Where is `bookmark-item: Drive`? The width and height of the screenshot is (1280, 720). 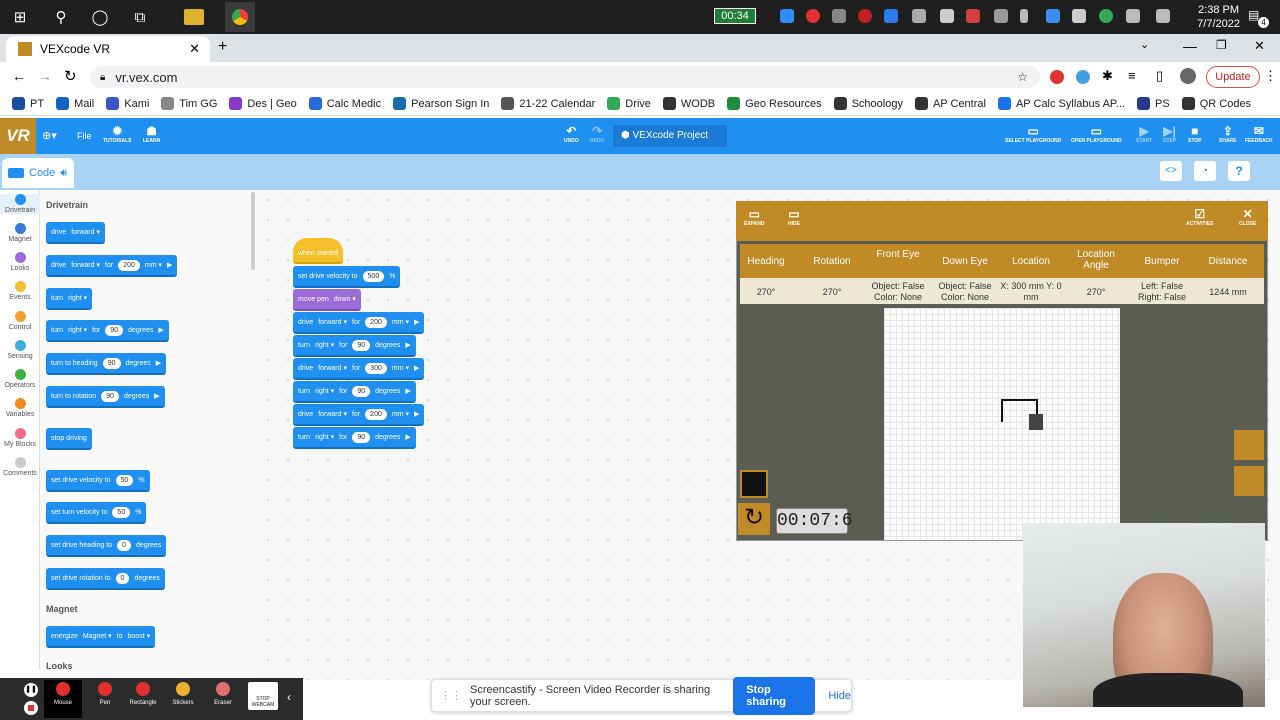 bookmark-item: Drive is located at coordinates (629, 103).